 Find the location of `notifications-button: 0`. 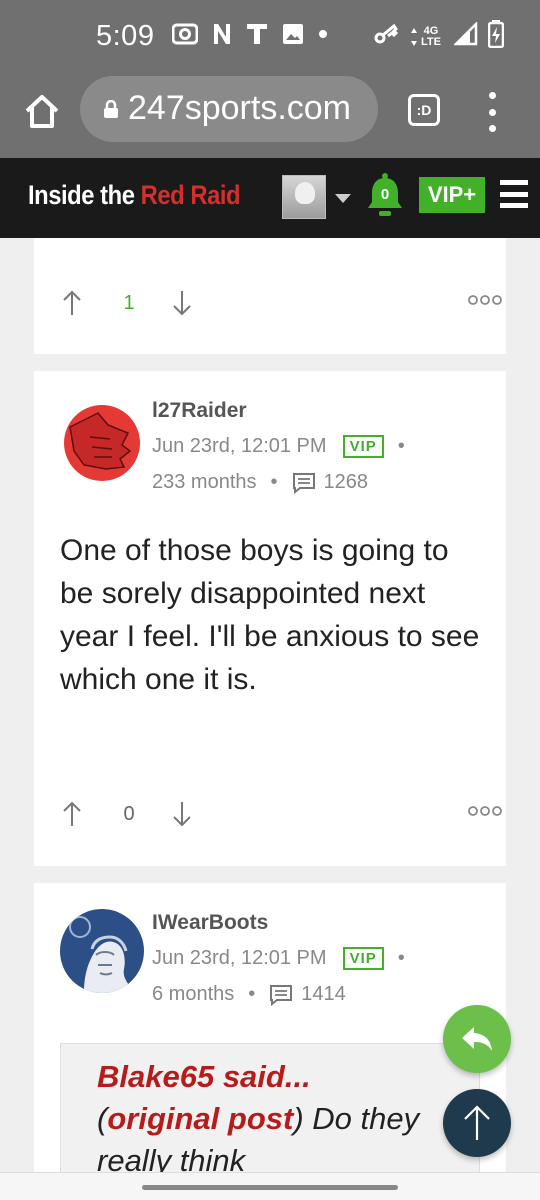

notifications-button: 0 is located at coordinates (385, 196).